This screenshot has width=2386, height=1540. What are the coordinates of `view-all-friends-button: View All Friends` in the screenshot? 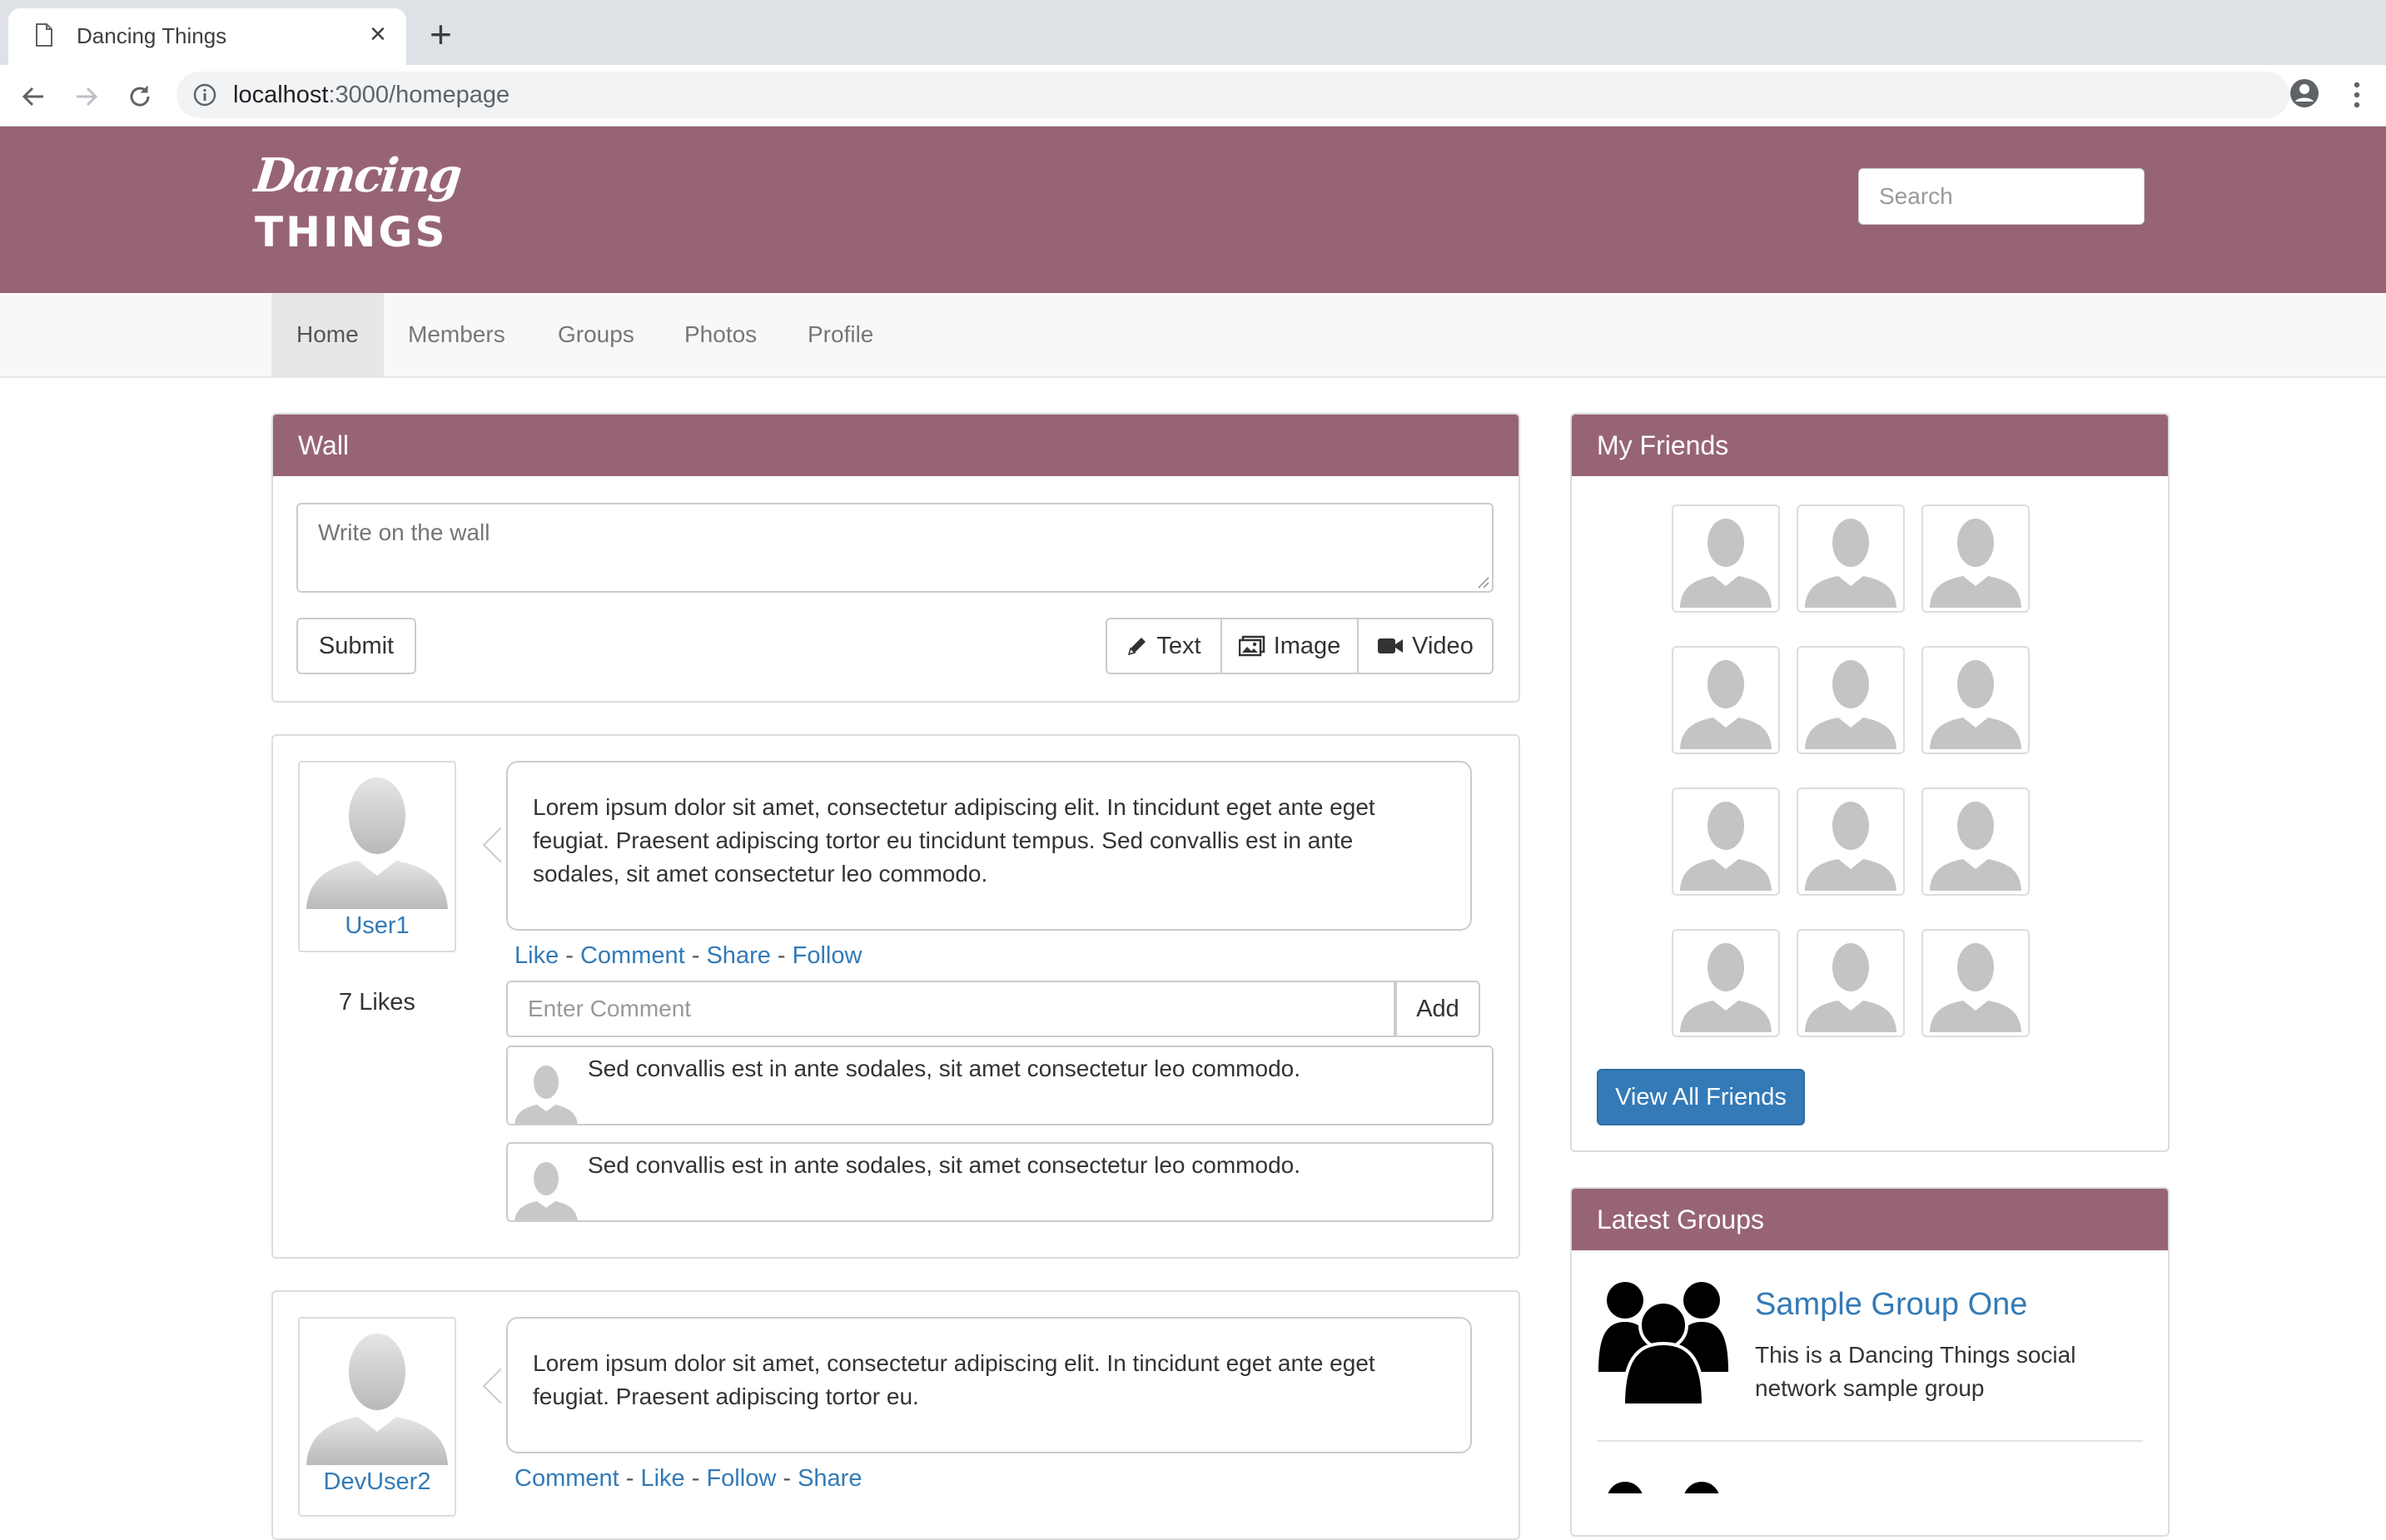 It's located at (1701, 1097).